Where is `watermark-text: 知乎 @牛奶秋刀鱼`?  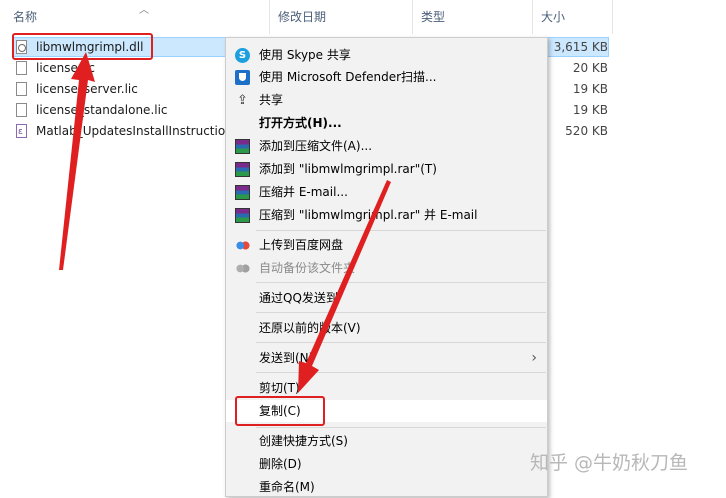 watermark-text: 知乎 @牛奶秋刀鱼 is located at coordinates (609, 463).